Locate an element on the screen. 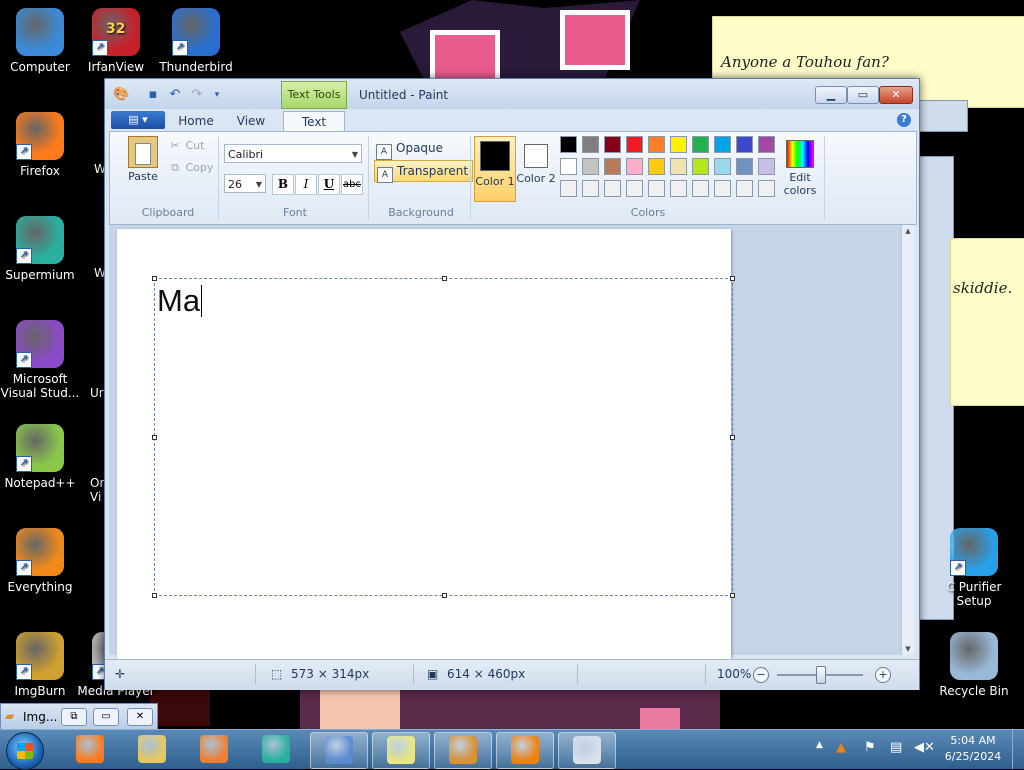  minimized-window: ▰ Img... ⧉ ▭ ✕ is located at coordinates (79, 717).